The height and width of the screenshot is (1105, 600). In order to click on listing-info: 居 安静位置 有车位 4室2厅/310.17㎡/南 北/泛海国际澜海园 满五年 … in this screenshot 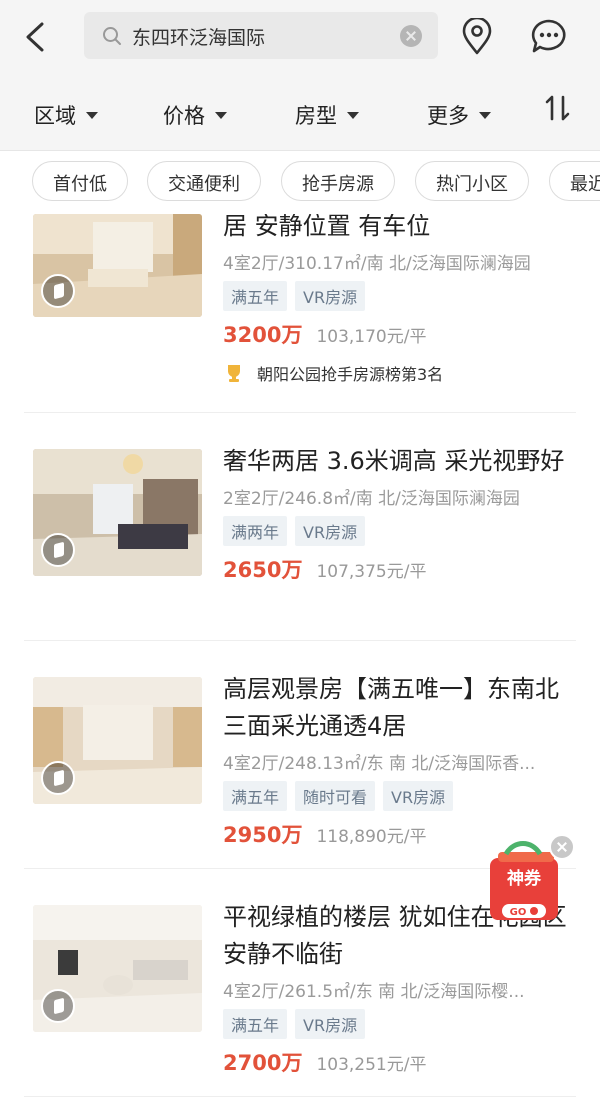, I will do `click(399, 299)`.